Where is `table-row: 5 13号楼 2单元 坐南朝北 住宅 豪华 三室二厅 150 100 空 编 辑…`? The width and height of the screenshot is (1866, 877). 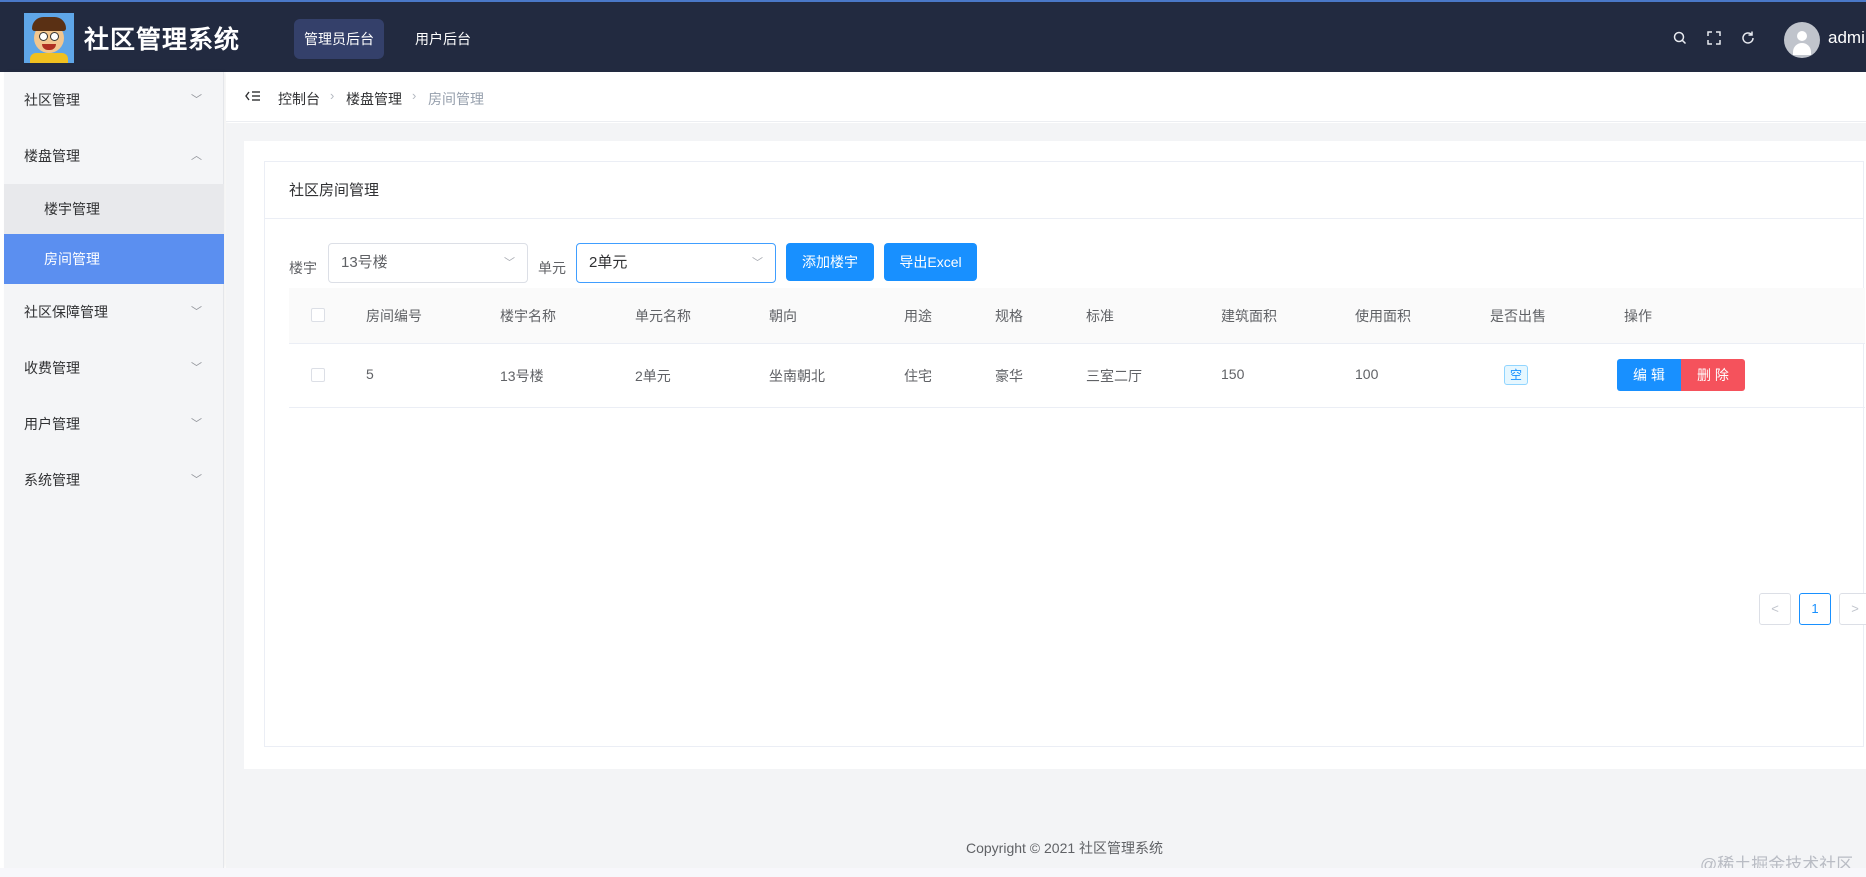 table-row: 5 13号楼 2单元 坐南朝北 住宅 豪华 三室二厅 150 100 空 编 辑… is located at coordinates (1077, 376).